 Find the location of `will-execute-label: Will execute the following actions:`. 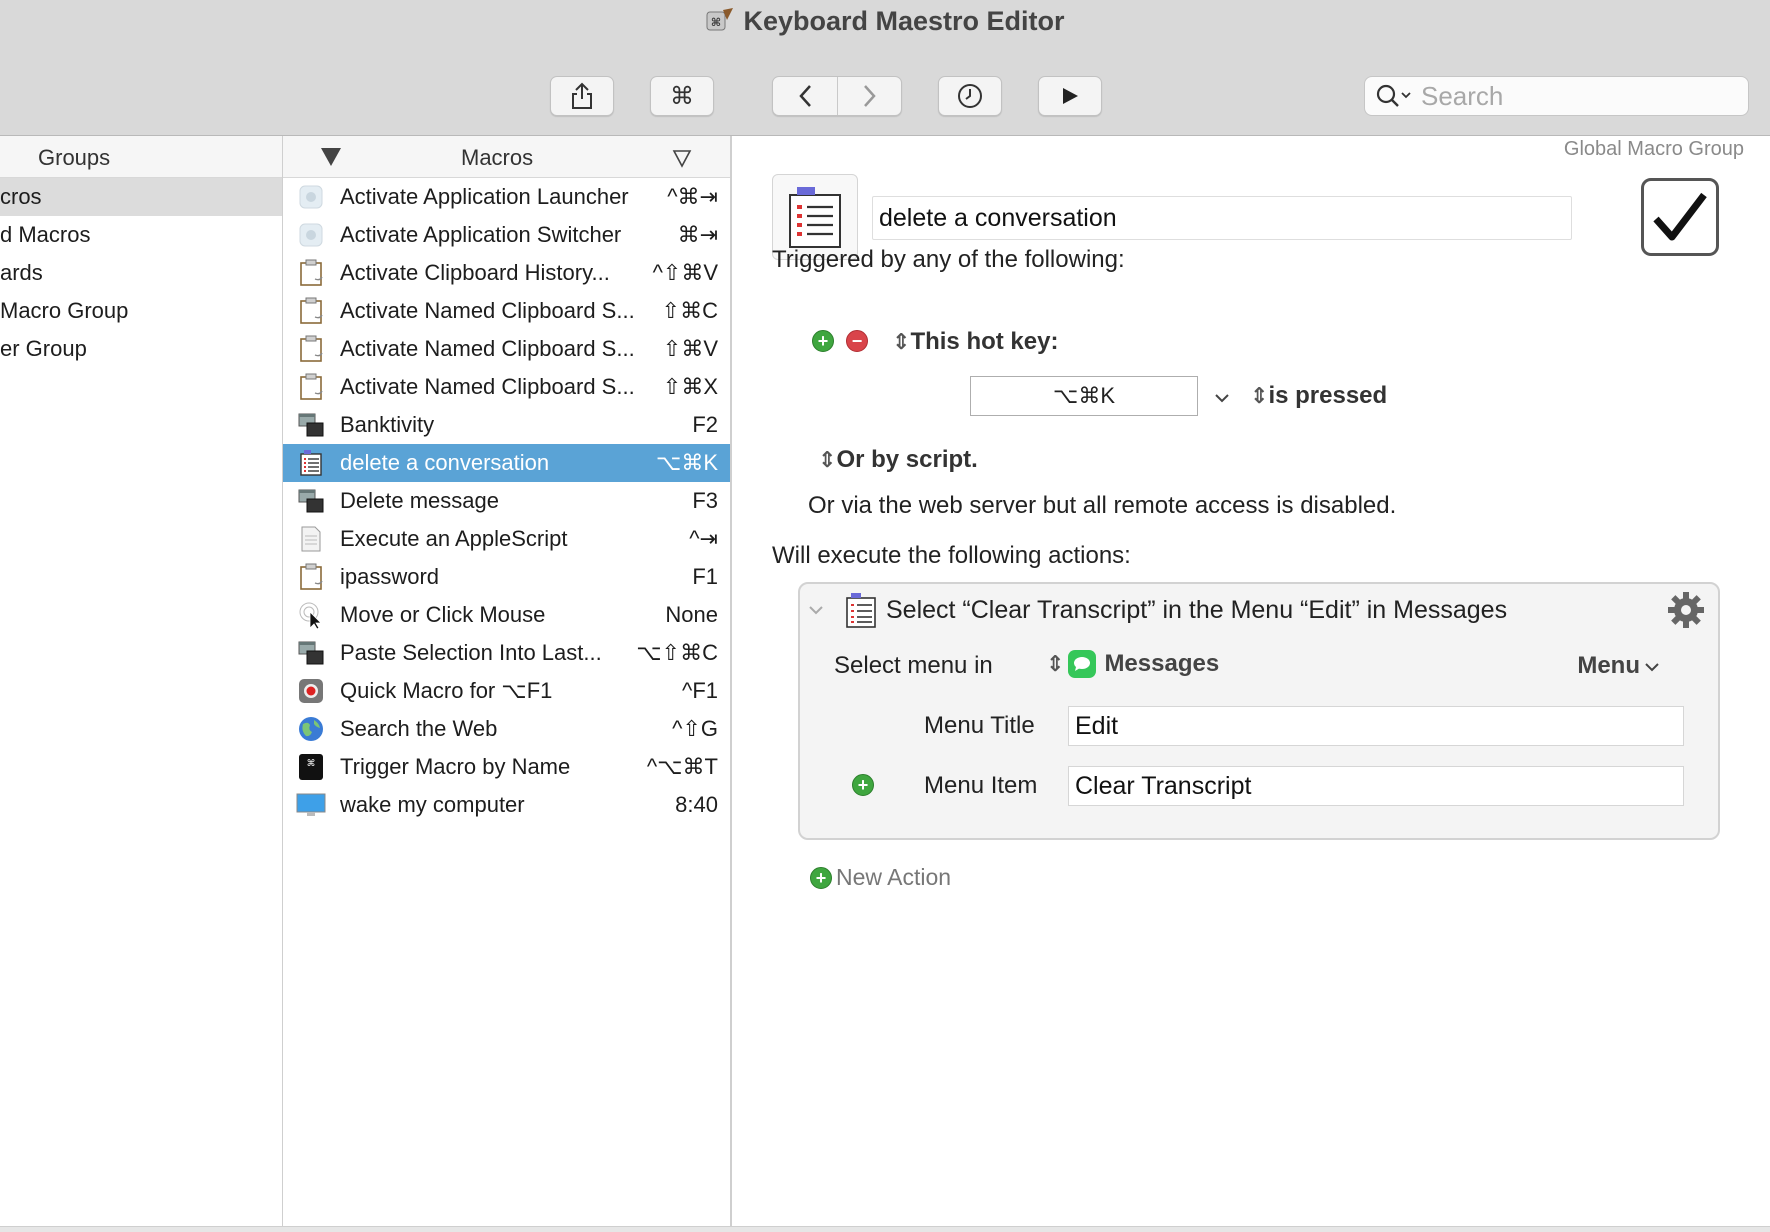

will-execute-label: Will execute the following actions: is located at coordinates (951, 555).